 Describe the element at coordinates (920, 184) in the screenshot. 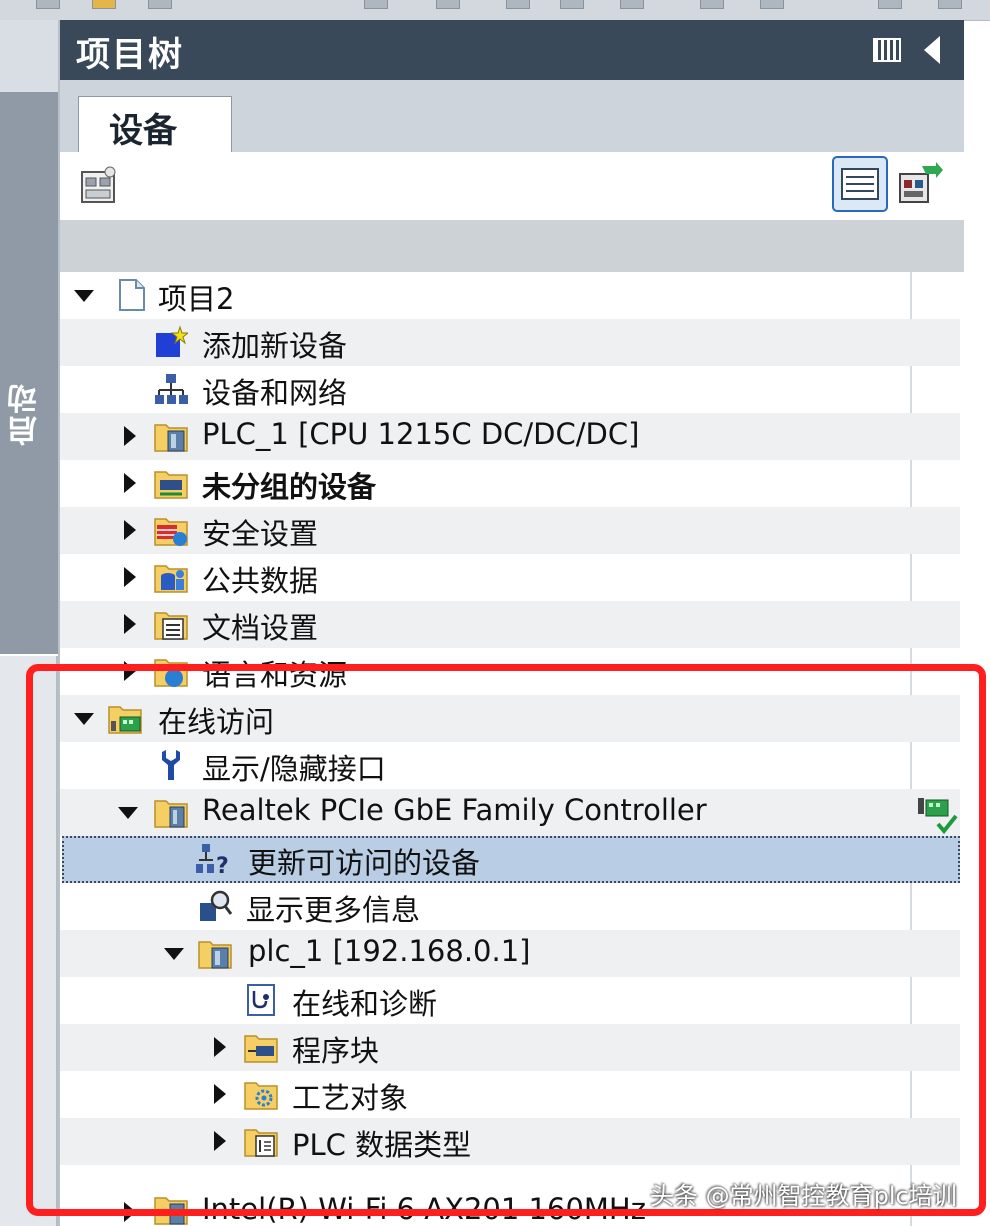

I see `export-icon` at that location.